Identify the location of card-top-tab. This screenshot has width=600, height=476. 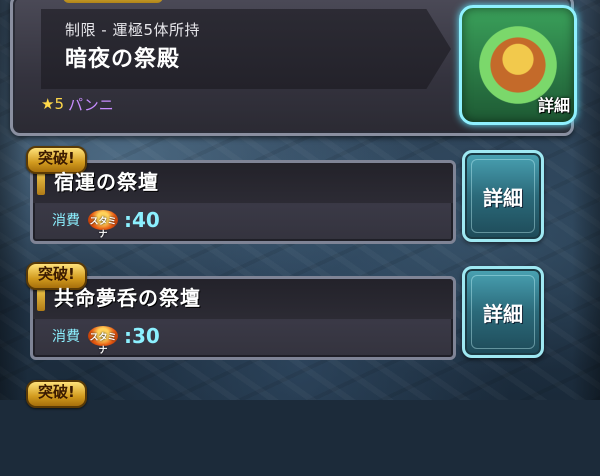
(113, 1).